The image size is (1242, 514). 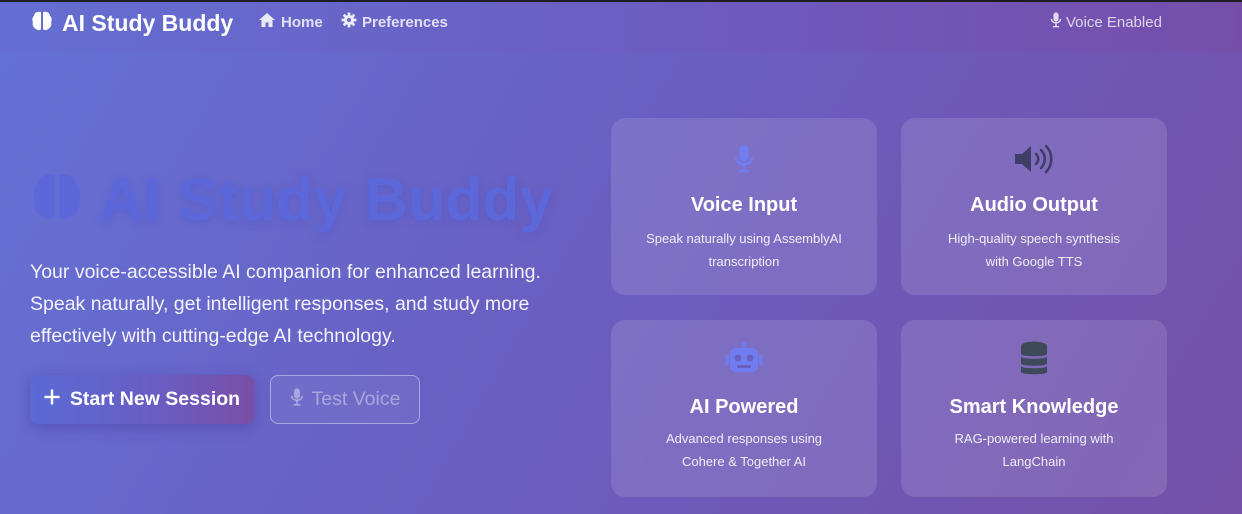 I want to click on feature-description-line: Advanced responses using, so click(x=744, y=438).